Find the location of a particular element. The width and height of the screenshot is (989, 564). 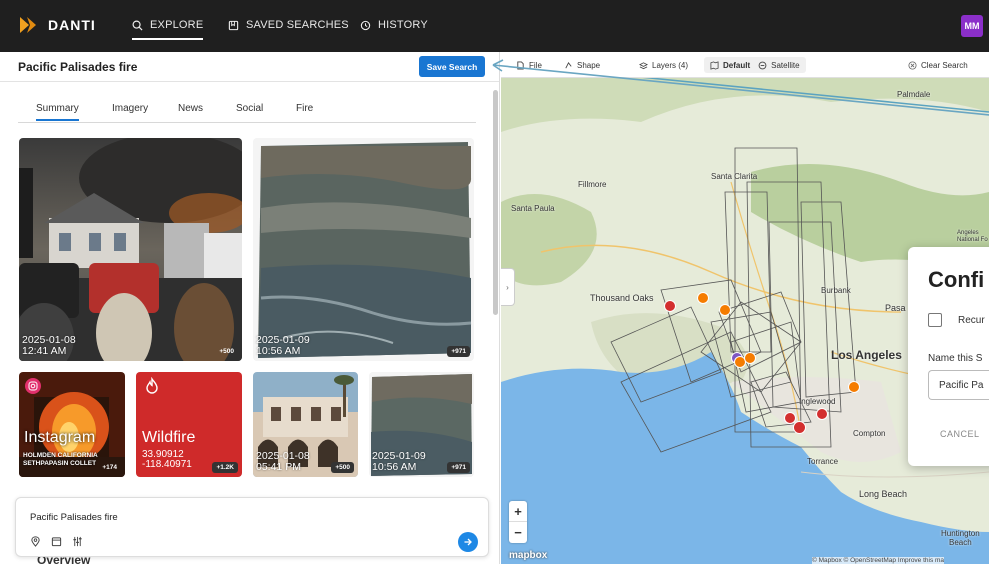

map-label-santa-paula: Santa Paula is located at coordinates (533, 208).